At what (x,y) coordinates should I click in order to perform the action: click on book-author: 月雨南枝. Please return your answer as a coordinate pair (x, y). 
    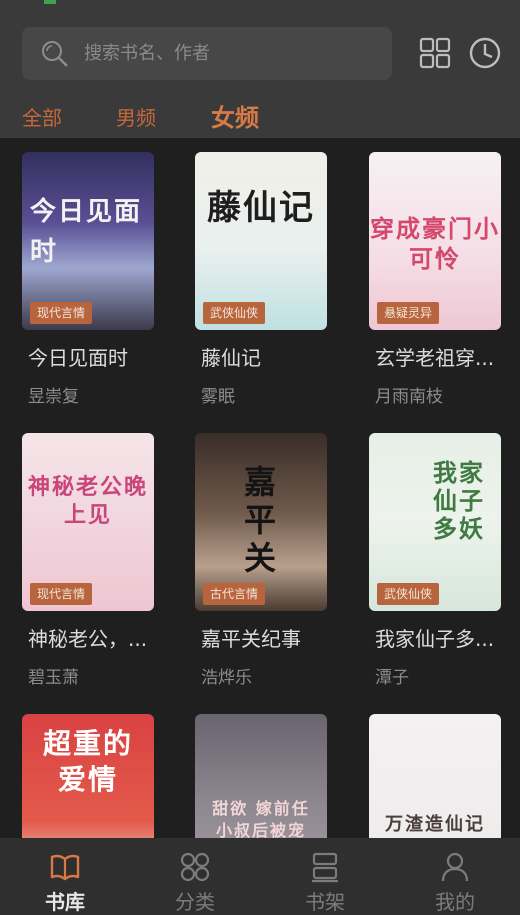
    Looking at the image, I should click on (409, 397).